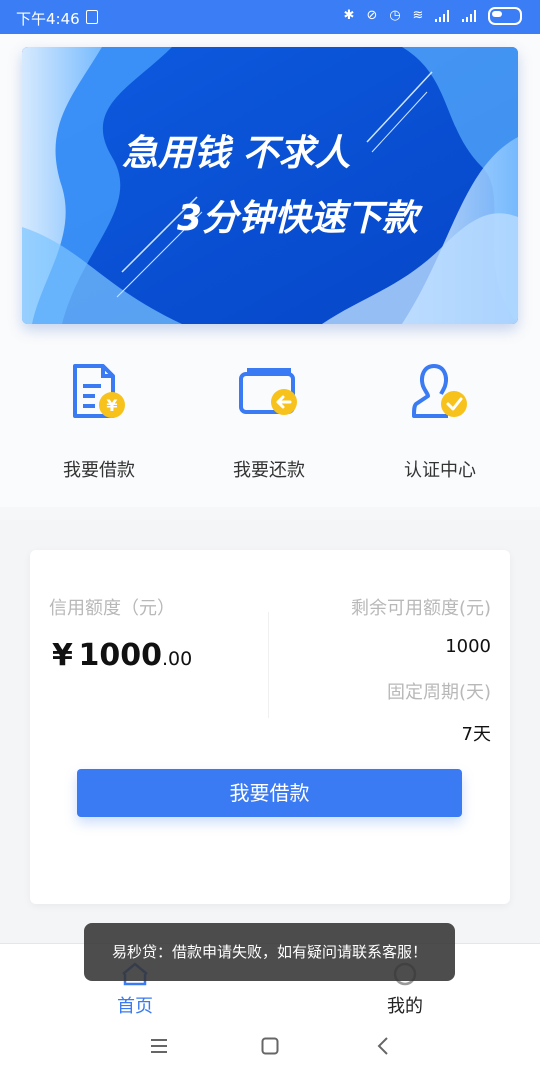 This screenshot has width=540, height=1080. I want to click on error-toast: 易秒贷：借款申请失败，如有疑问请联系客服！, so click(269, 952).